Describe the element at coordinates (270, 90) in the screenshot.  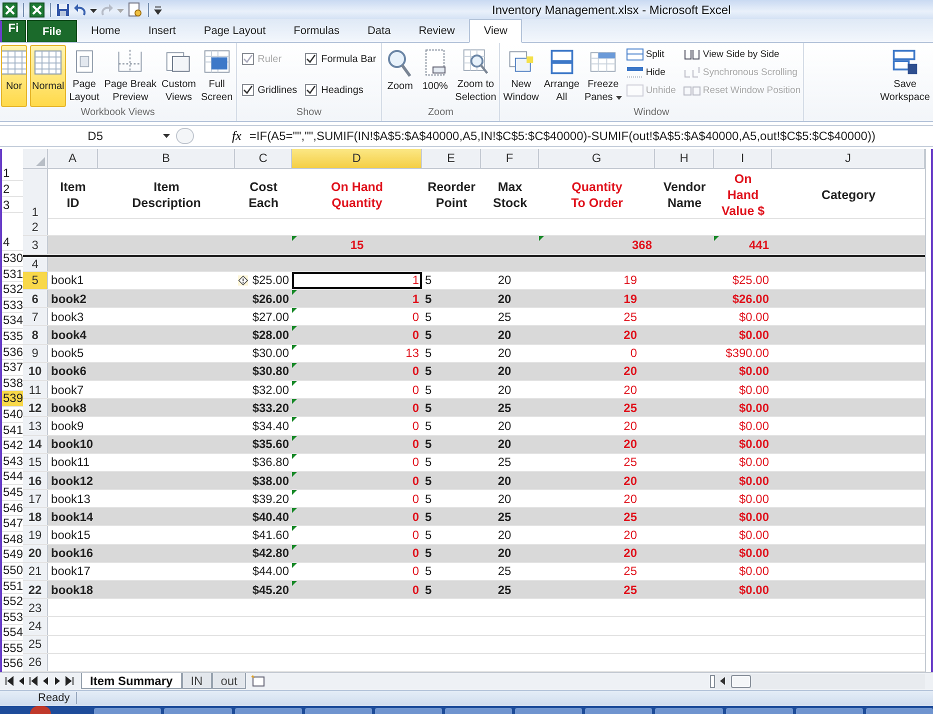
I see `checkbox: Gridlines` at that location.